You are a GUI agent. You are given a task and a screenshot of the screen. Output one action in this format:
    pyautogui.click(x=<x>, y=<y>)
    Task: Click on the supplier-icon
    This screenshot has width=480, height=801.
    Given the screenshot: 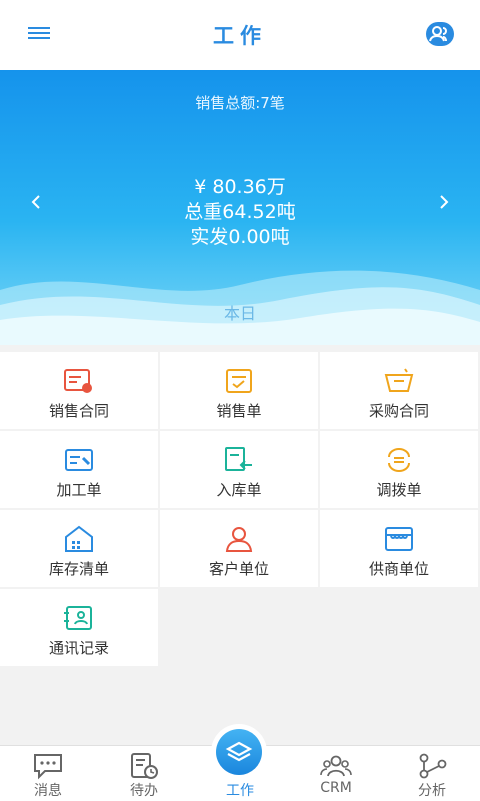 What is the action you would take?
    pyautogui.click(x=399, y=539)
    